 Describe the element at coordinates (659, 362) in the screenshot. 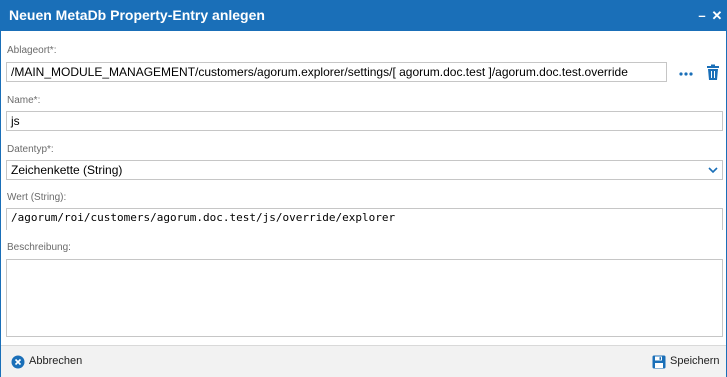

I see `save-disk-icon` at that location.